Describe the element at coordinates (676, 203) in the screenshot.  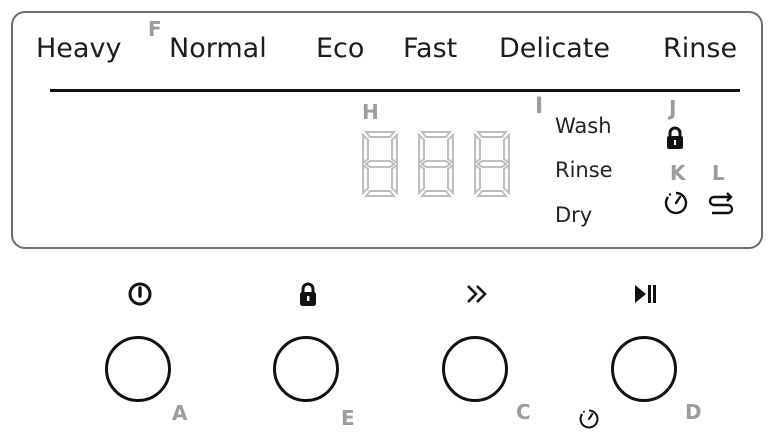
I see `delay-timer-indicator-icon` at that location.